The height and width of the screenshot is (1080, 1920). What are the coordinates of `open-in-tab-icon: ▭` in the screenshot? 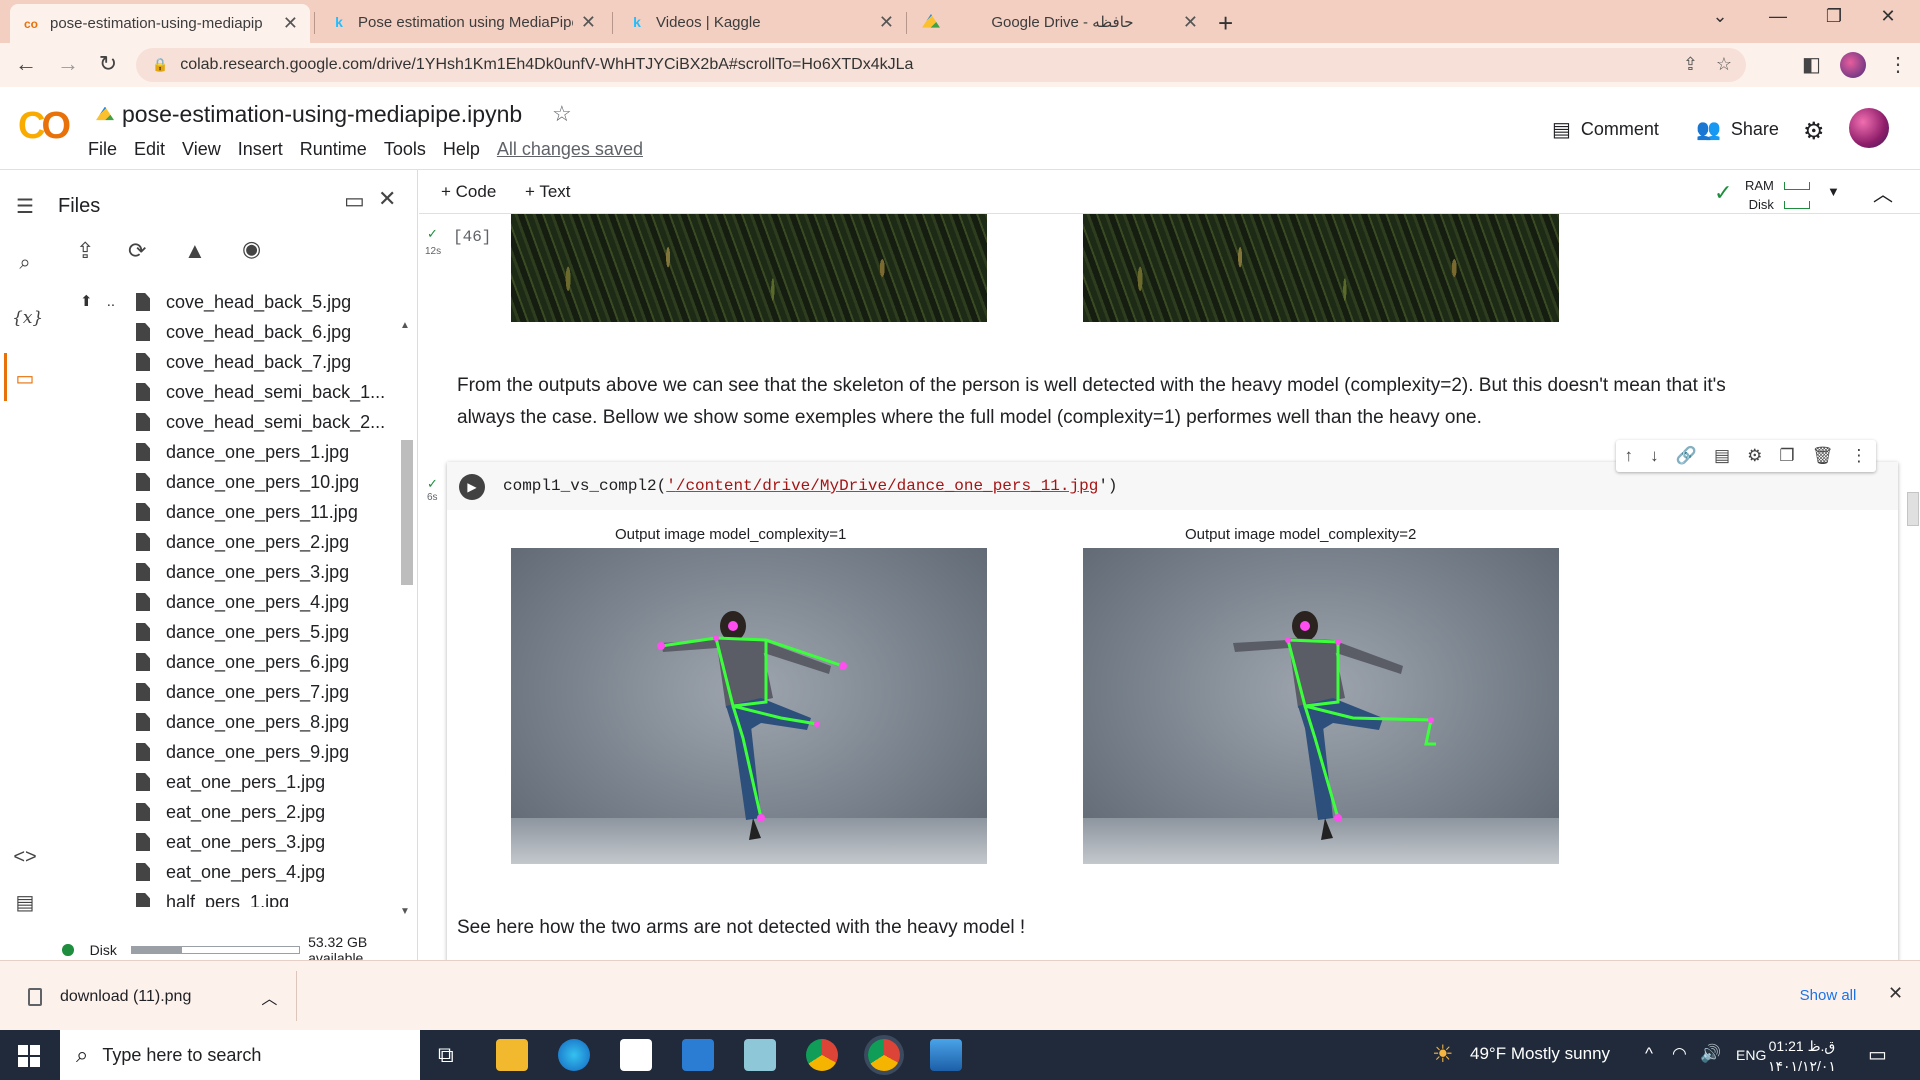 It's located at (354, 201).